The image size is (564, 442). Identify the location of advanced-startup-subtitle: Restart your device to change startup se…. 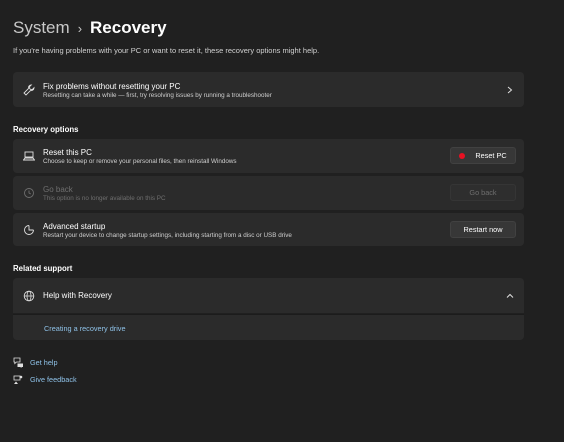
(167, 235).